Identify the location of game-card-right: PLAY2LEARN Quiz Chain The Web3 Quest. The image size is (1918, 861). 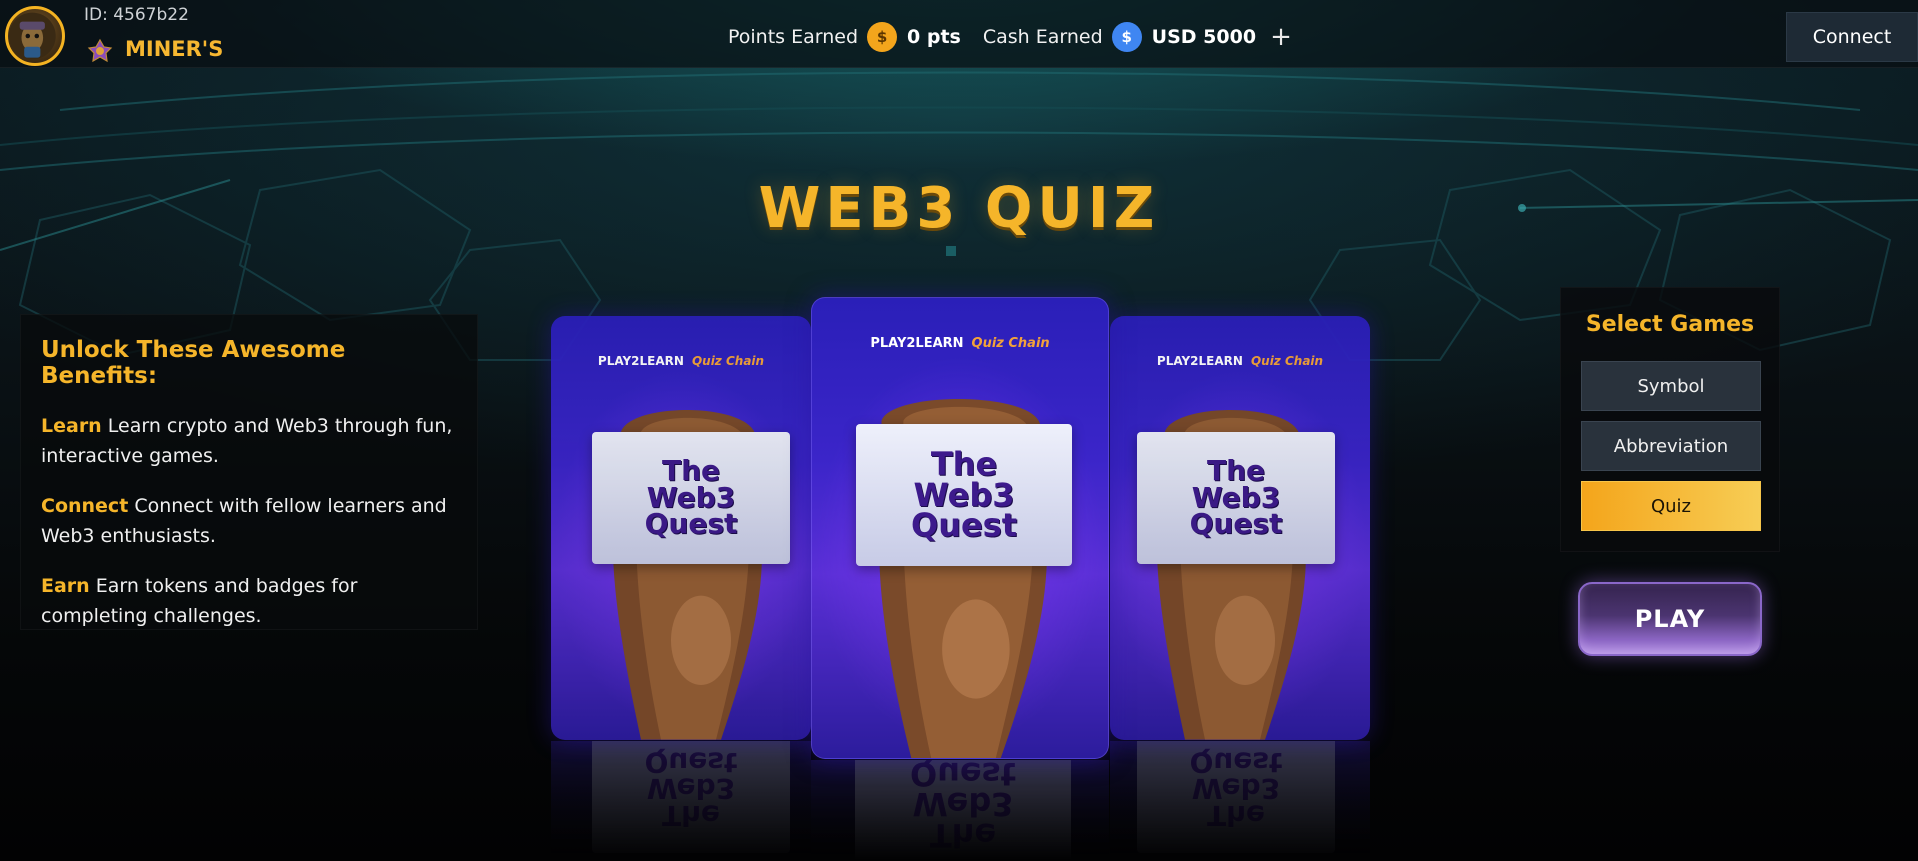
(1240, 528).